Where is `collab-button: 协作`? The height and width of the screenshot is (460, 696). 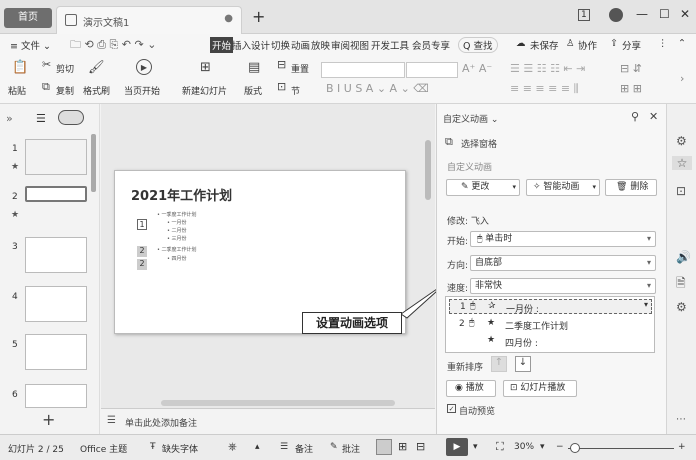 collab-button: 协作 is located at coordinates (587, 45).